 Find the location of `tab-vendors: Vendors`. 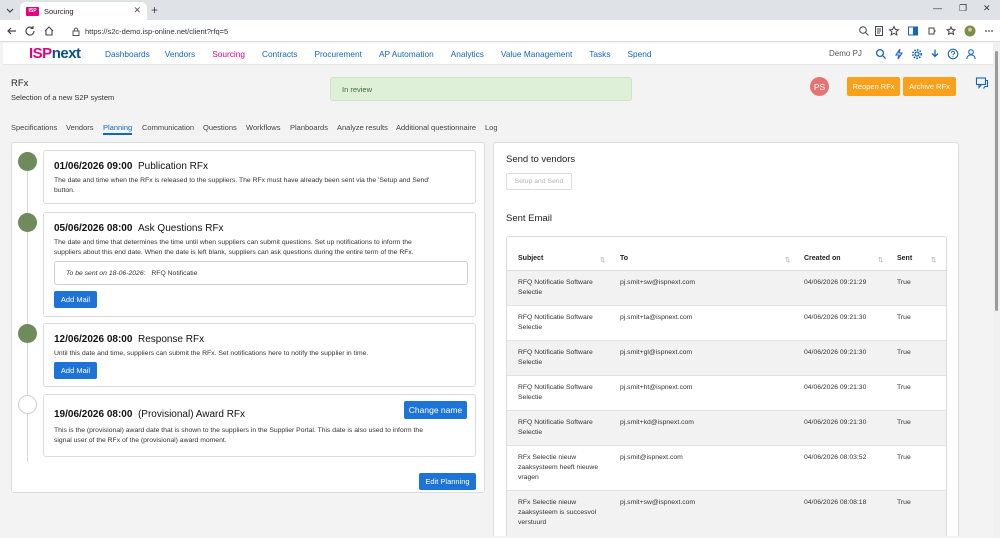

tab-vendors: Vendors is located at coordinates (80, 127).